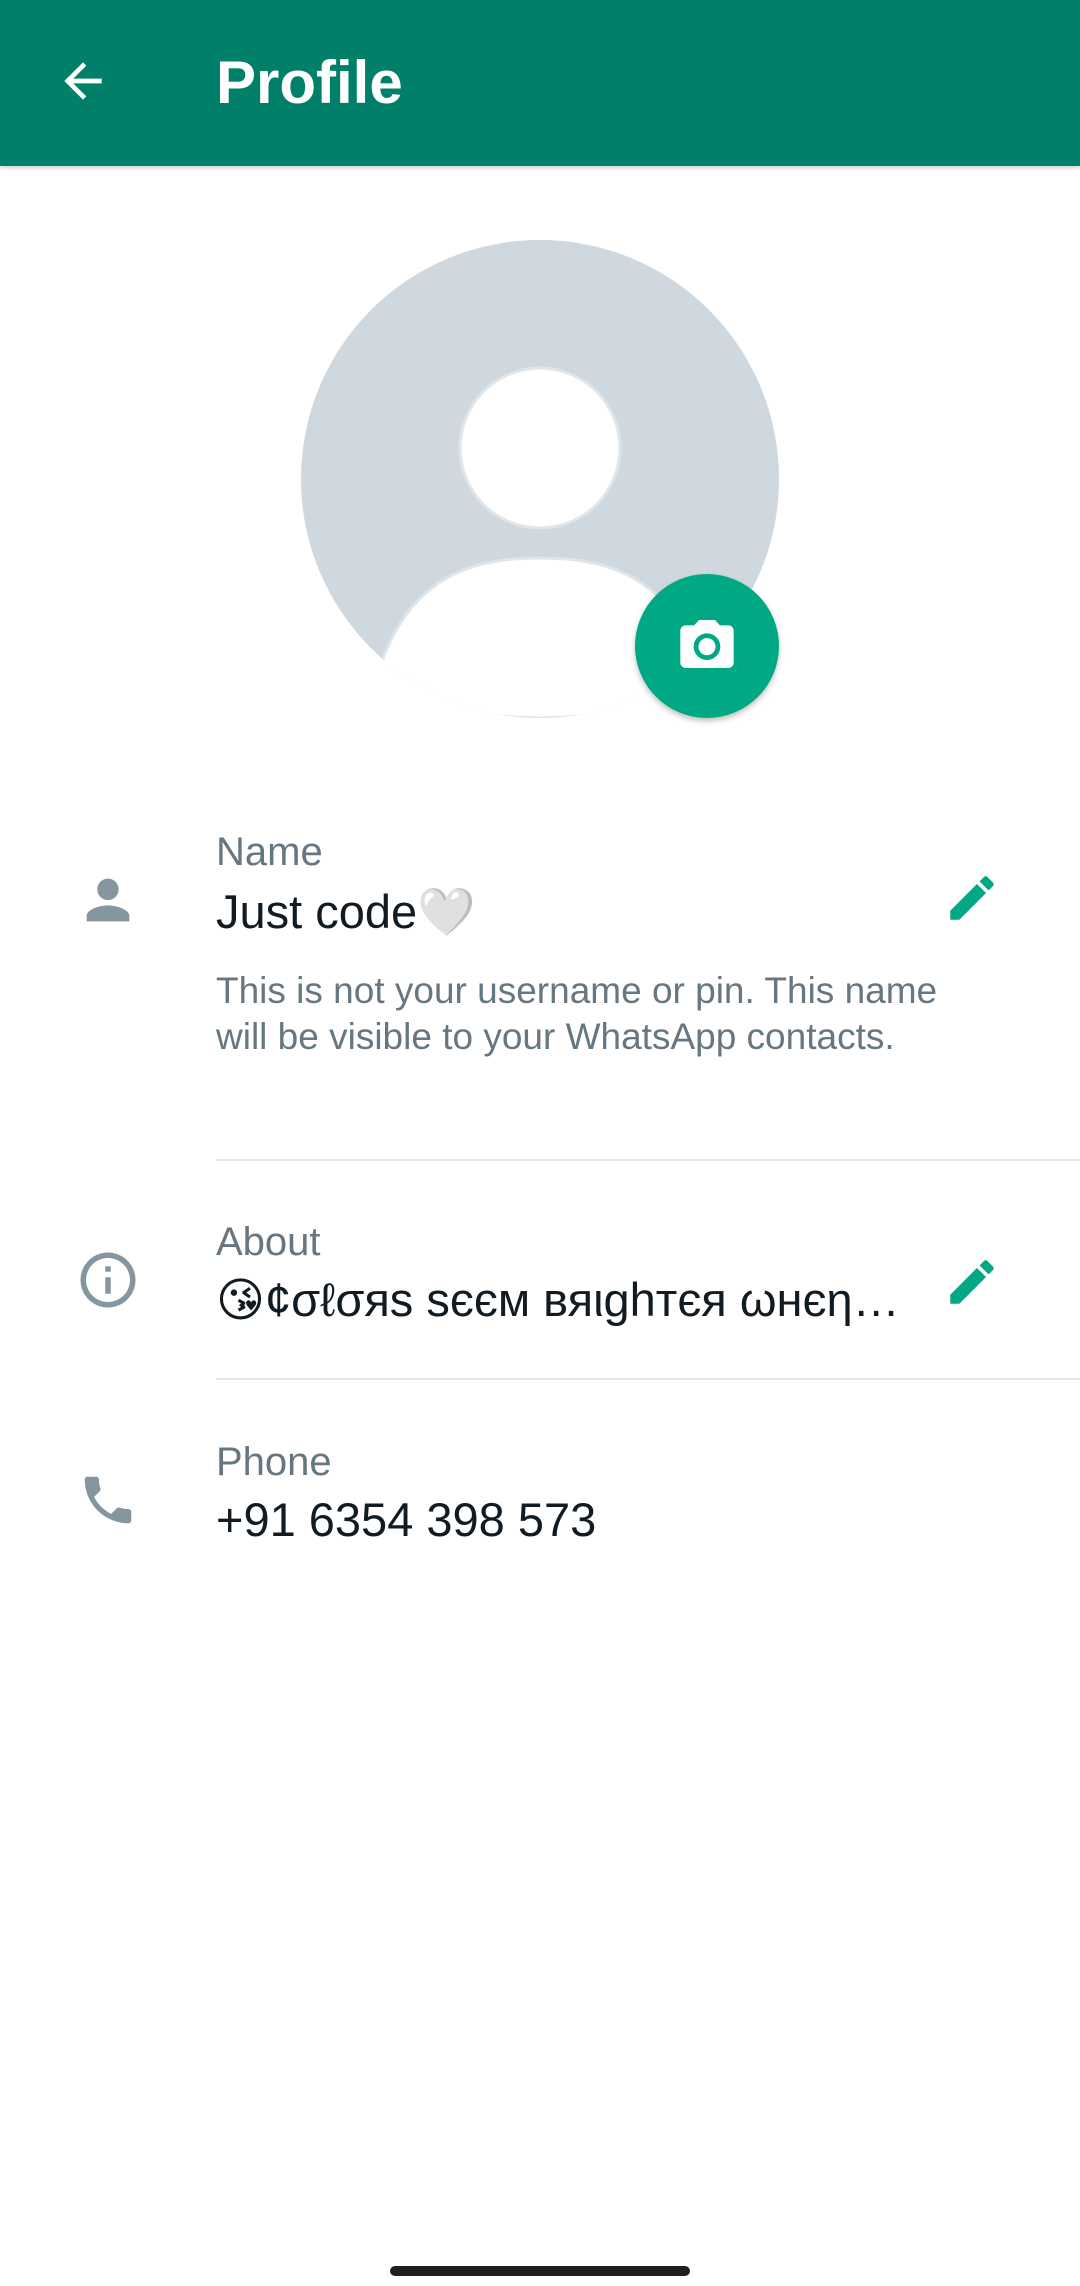  I want to click on info-icon, so click(108, 1280).